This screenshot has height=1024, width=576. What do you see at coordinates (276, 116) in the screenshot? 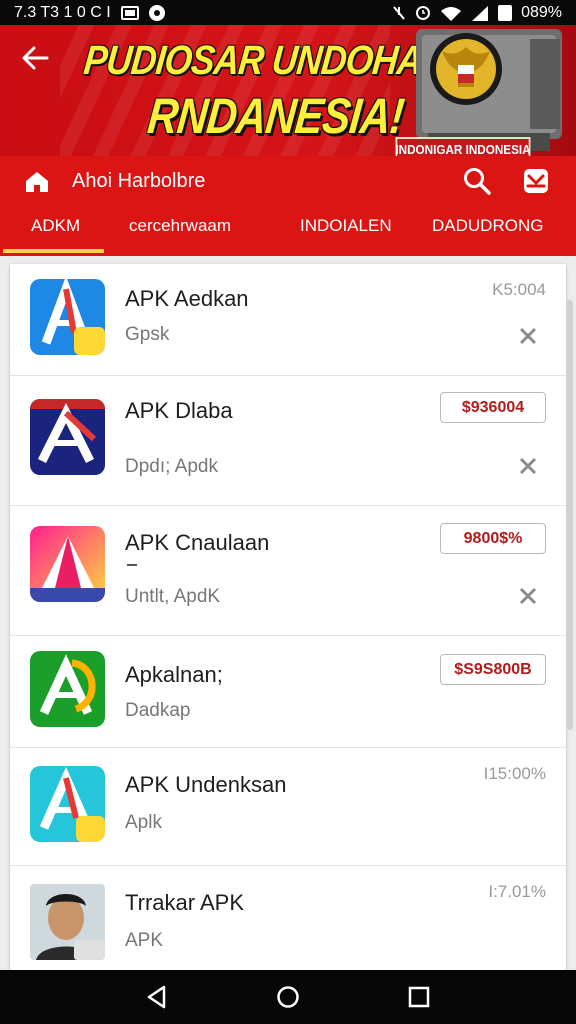
I see `banner-headline-2: RNDANESIA!` at bounding box center [276, 116].